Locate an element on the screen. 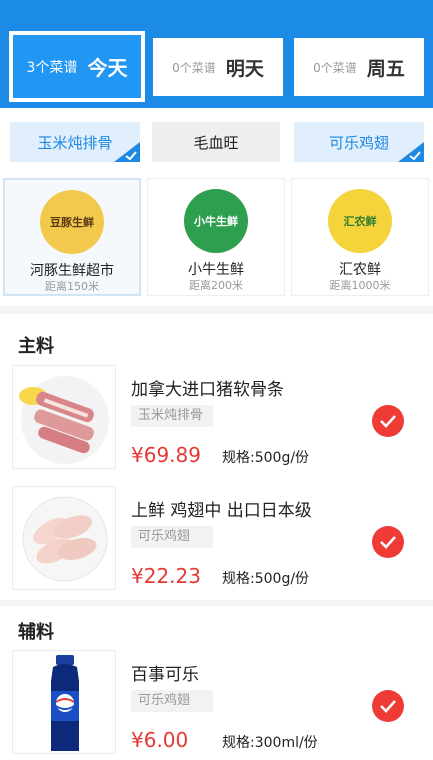 This screenshot has width=433, height=760. product-image-chicken-wings is located at coordinates (64, 538).